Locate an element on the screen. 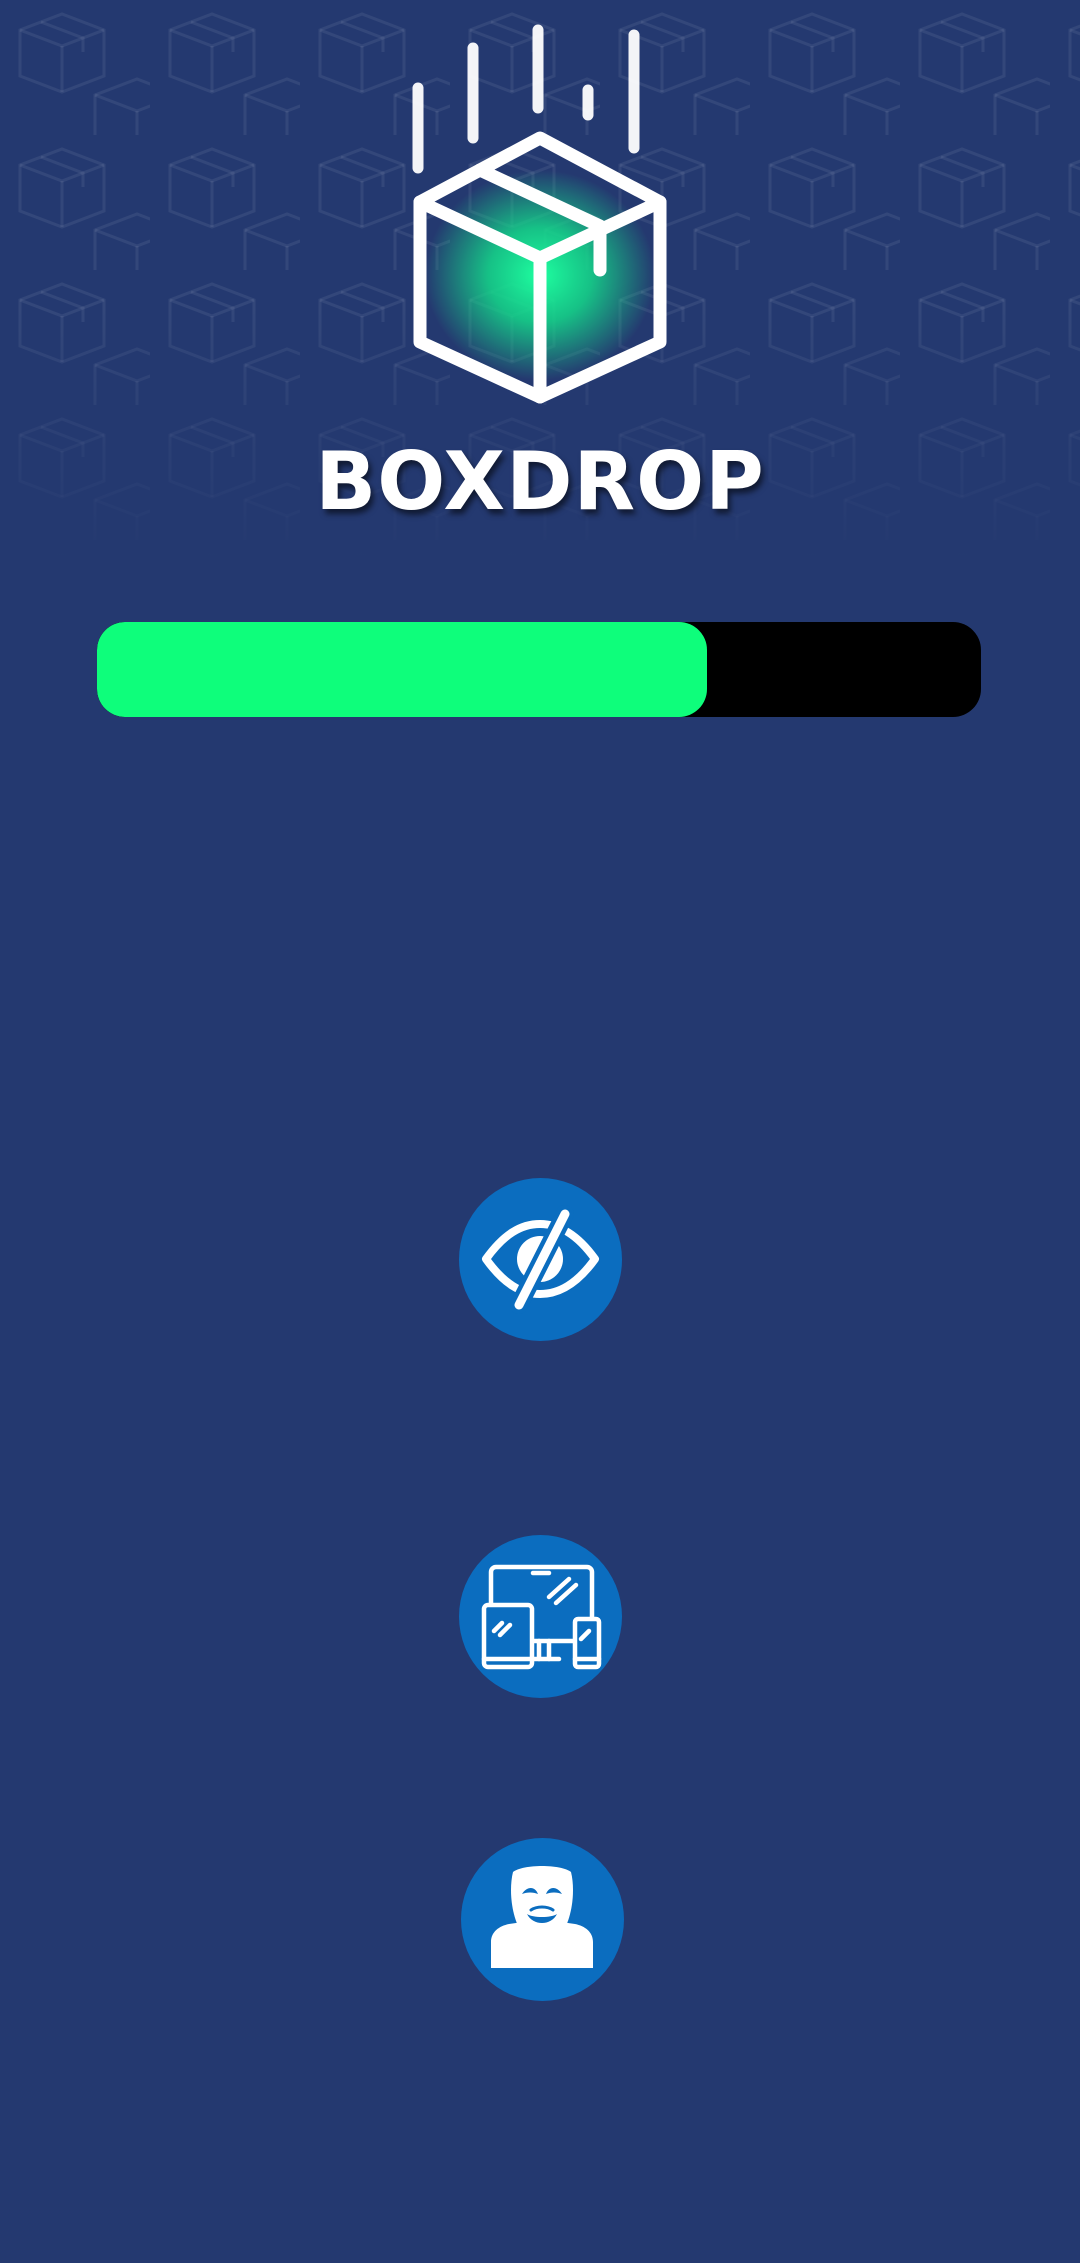 This screenshot has width=1080, height=2263. brand-title: BOXDROP is located at coordinates (540, 481).